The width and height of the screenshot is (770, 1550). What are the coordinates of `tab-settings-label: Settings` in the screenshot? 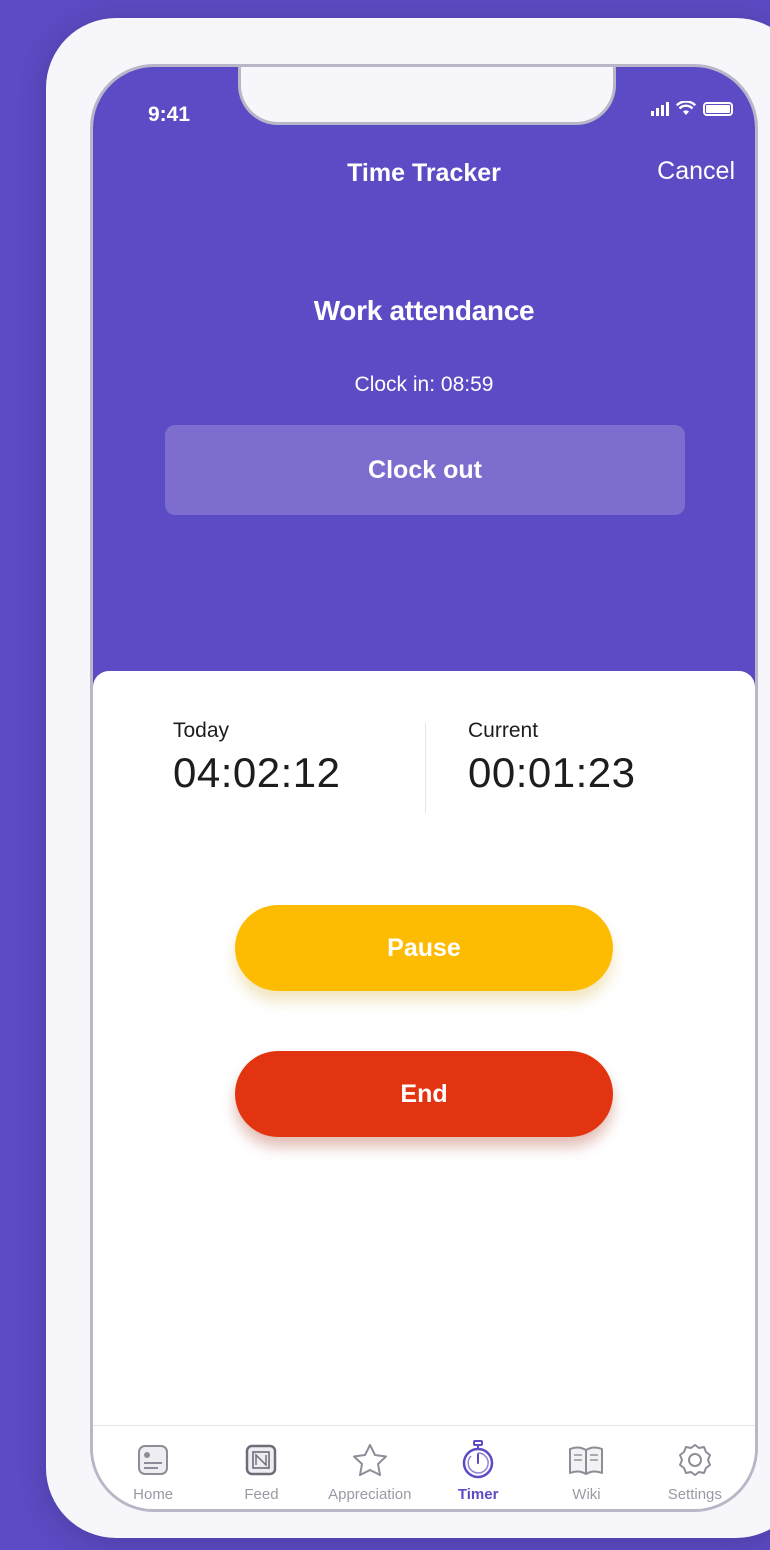 It's located at (694, 1494).